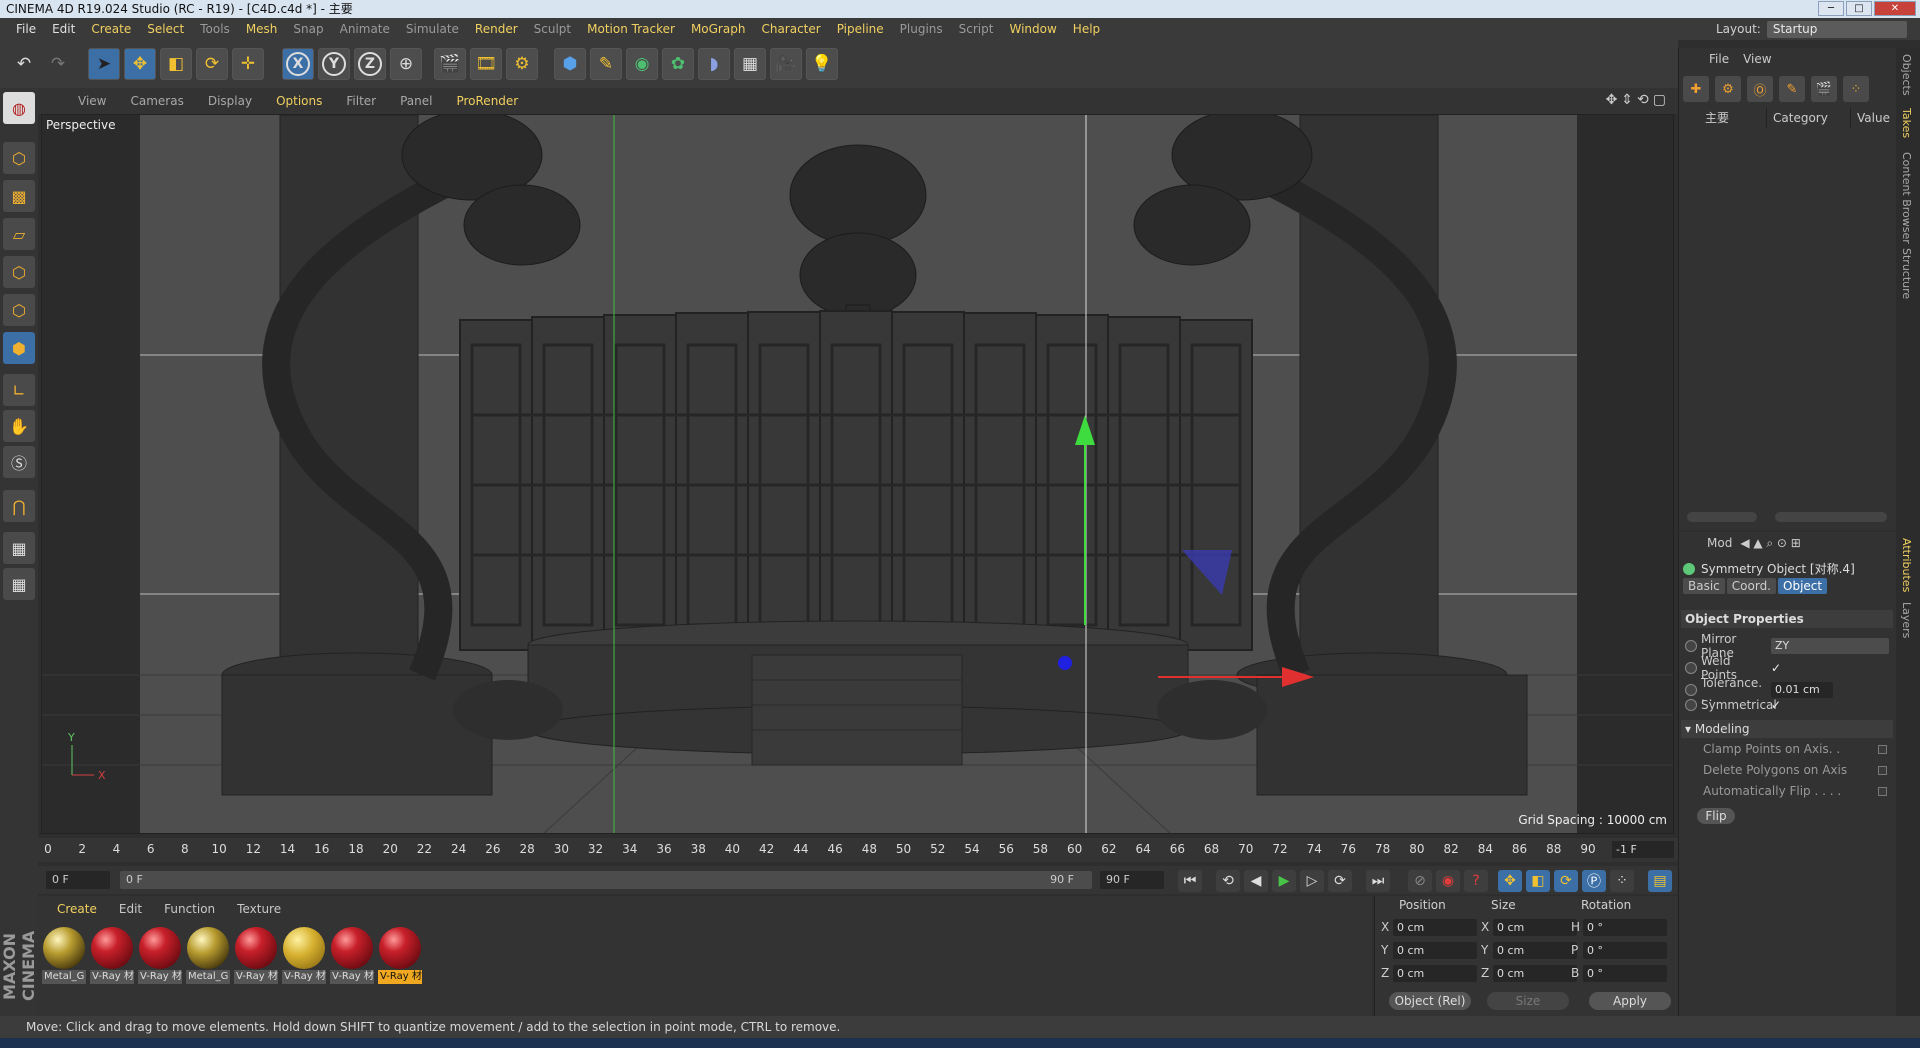 This screenshot has height=1048, width=1920. What do you see at coordinates (714, 64) in the screenshot?
I see `deformer-icon: ◗` at bounding box center [714, 64].